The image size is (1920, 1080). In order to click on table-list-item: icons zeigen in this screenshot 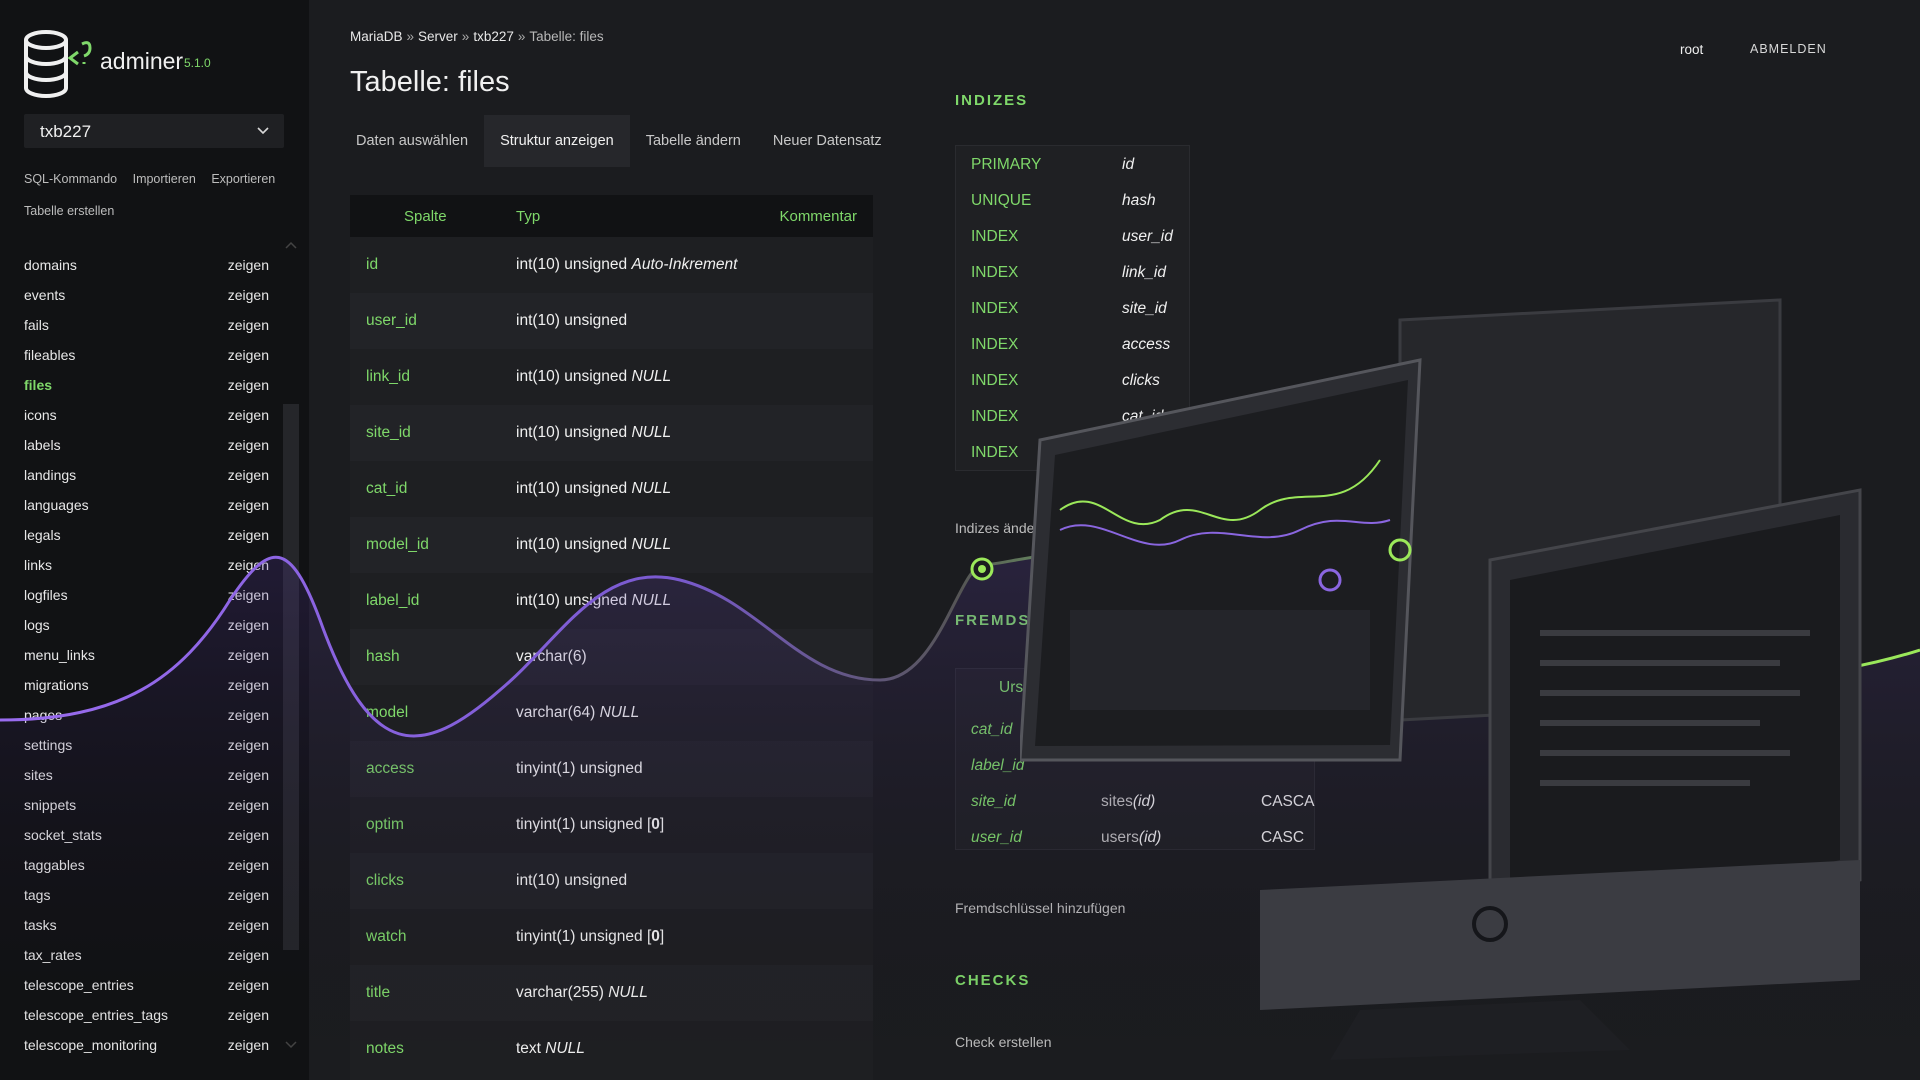, I will do `click(146, 415)`.